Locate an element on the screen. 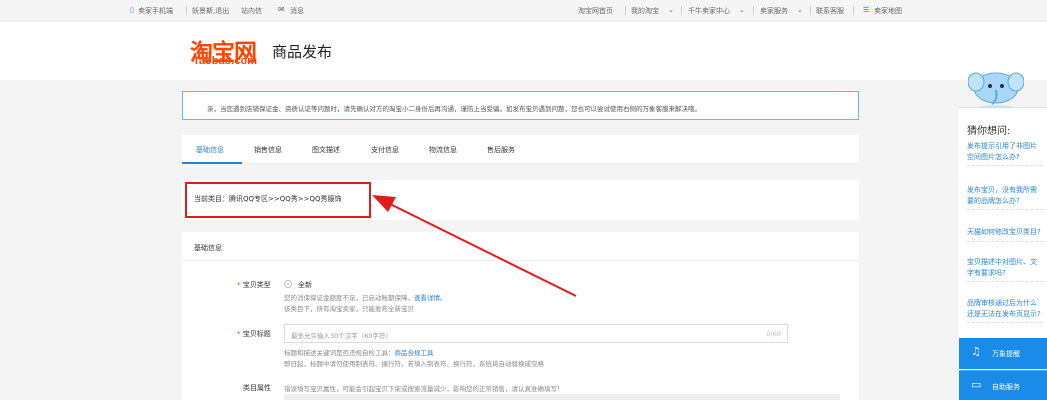 The height and width of the screenshot is (400, 1047). self-service-label: 自助服务 is located at coordinates (1006, 387).